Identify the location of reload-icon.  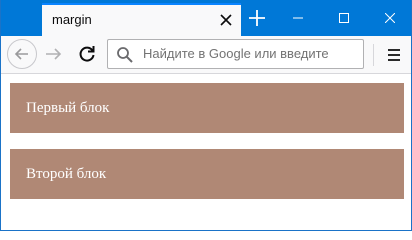
(87, 54).